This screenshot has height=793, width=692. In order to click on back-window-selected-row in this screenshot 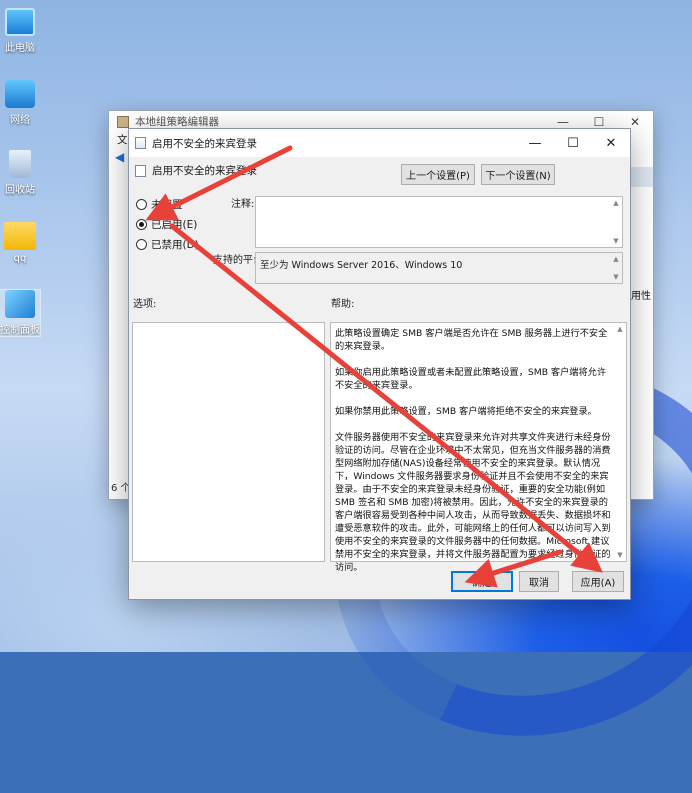, I will do `click(641, 177)`.